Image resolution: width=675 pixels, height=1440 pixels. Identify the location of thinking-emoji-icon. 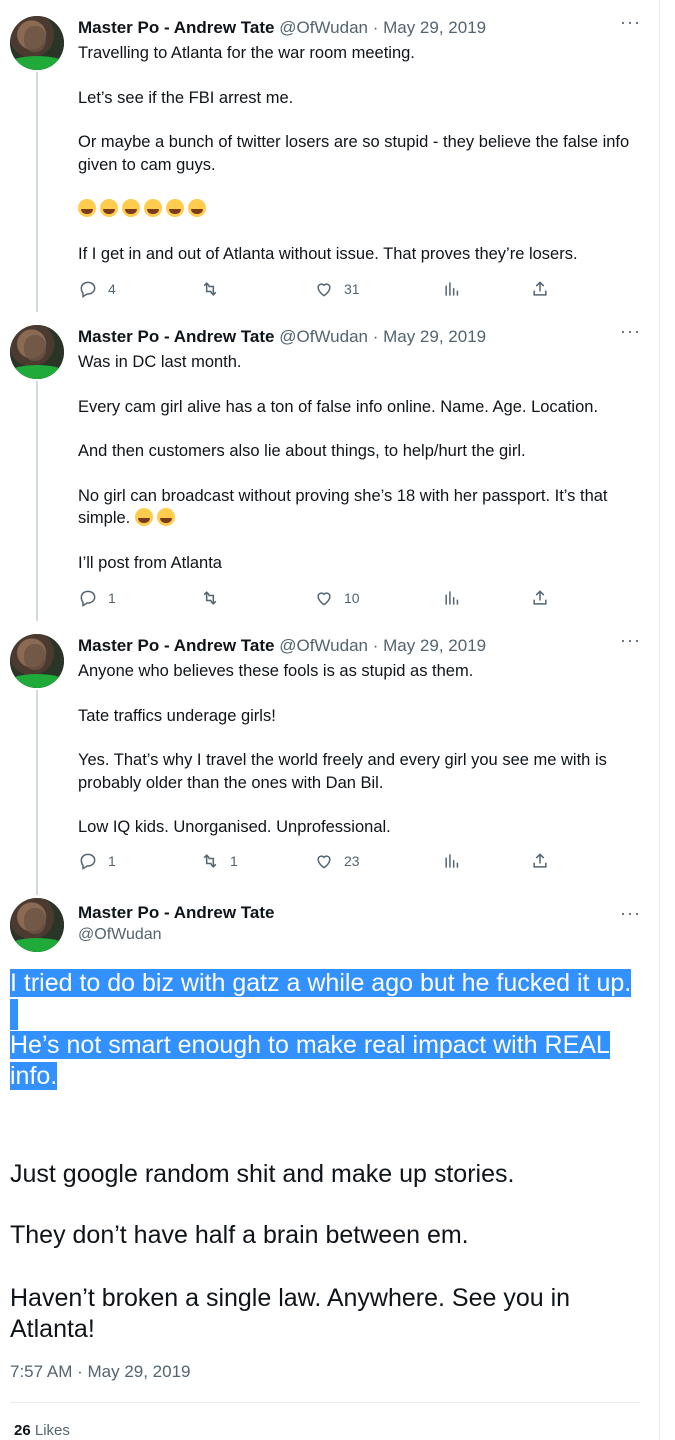
(143, 517).